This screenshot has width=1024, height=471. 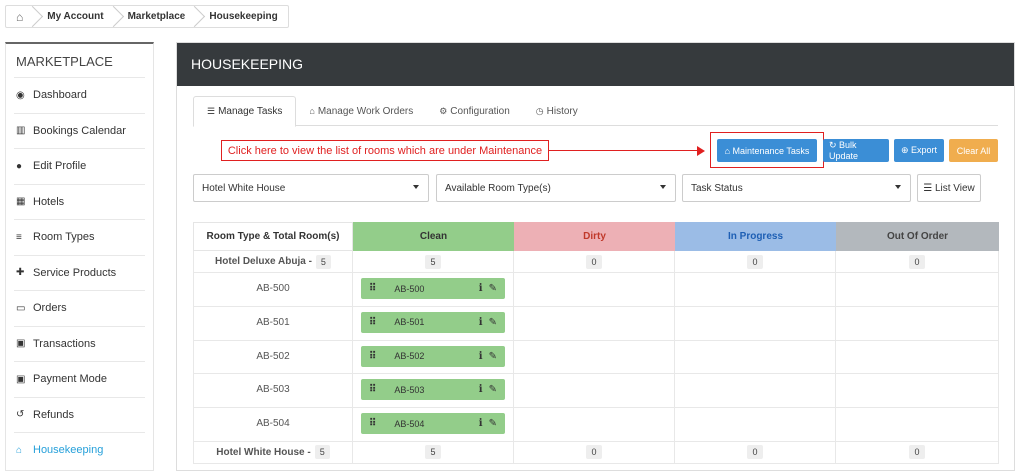 I want to click on page-title: HOUSEKEEPING, so click(x=595, y=64).